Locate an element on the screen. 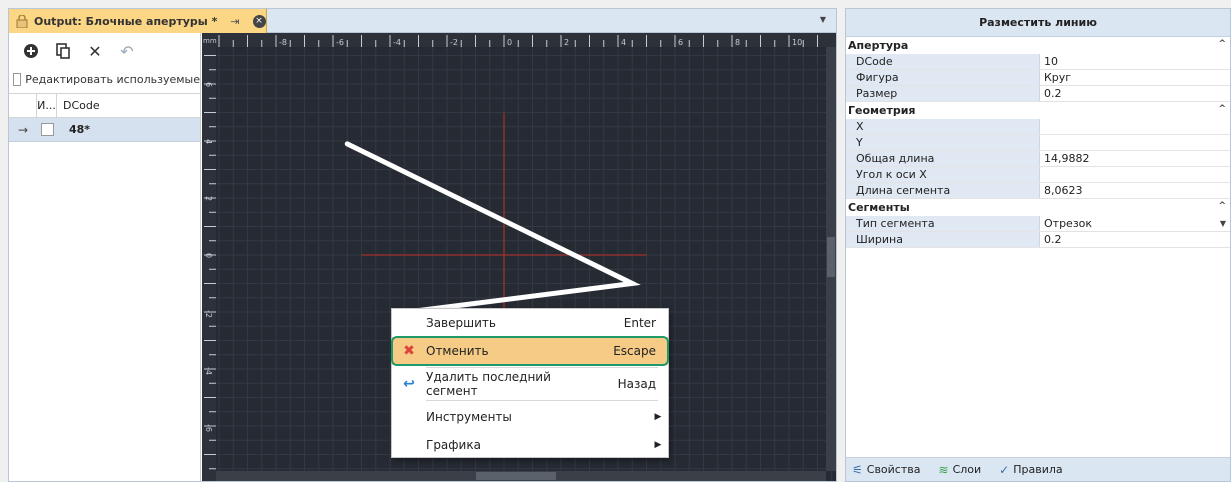 The height and width of the screenshot is (482, 1231). category-segments: Сегменты ^ is located at coordinates (1038, 207).